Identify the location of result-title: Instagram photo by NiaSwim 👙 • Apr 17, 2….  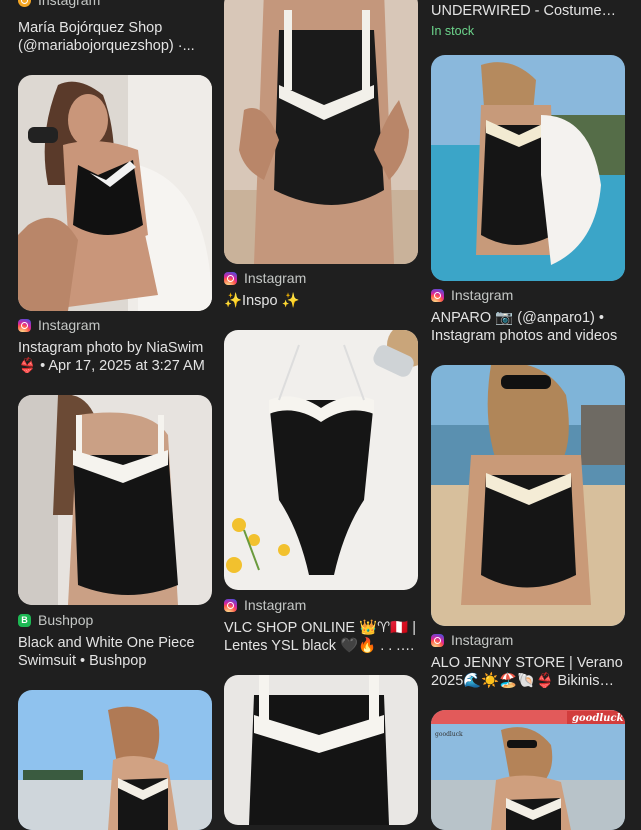
(115, 357).